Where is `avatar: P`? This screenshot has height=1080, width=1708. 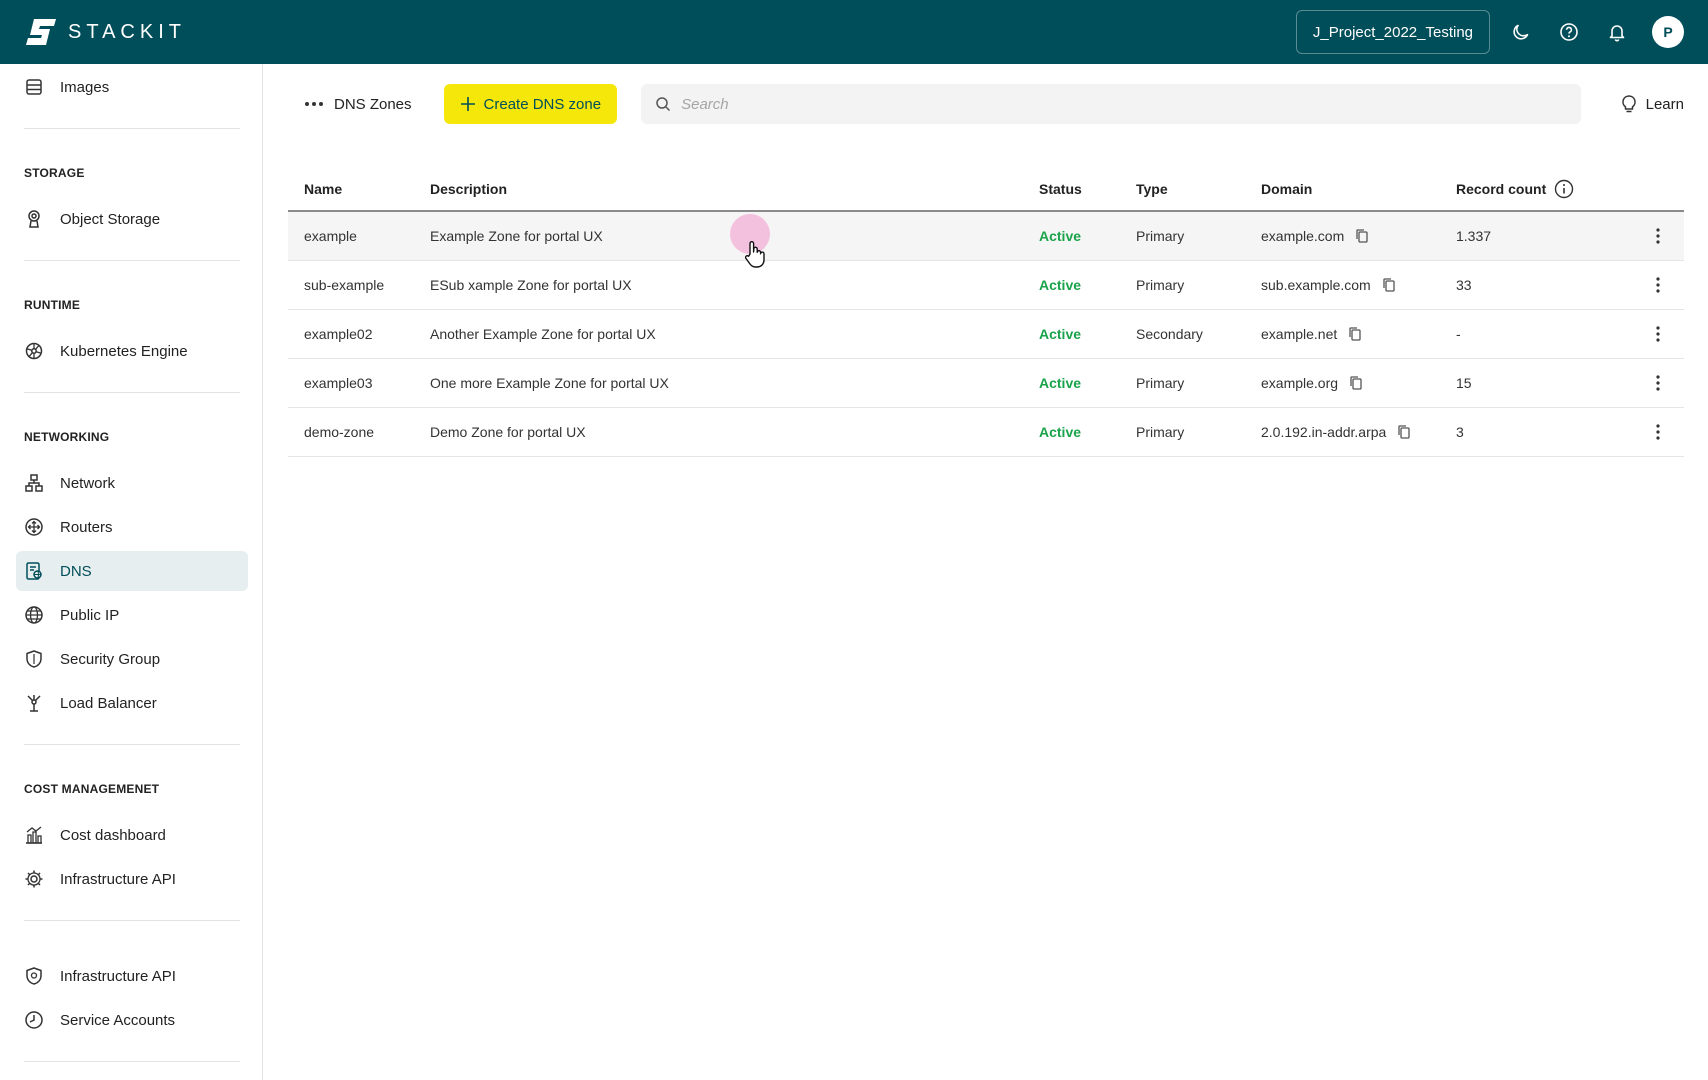 avatar: P is located at coordinates (1668, 32).